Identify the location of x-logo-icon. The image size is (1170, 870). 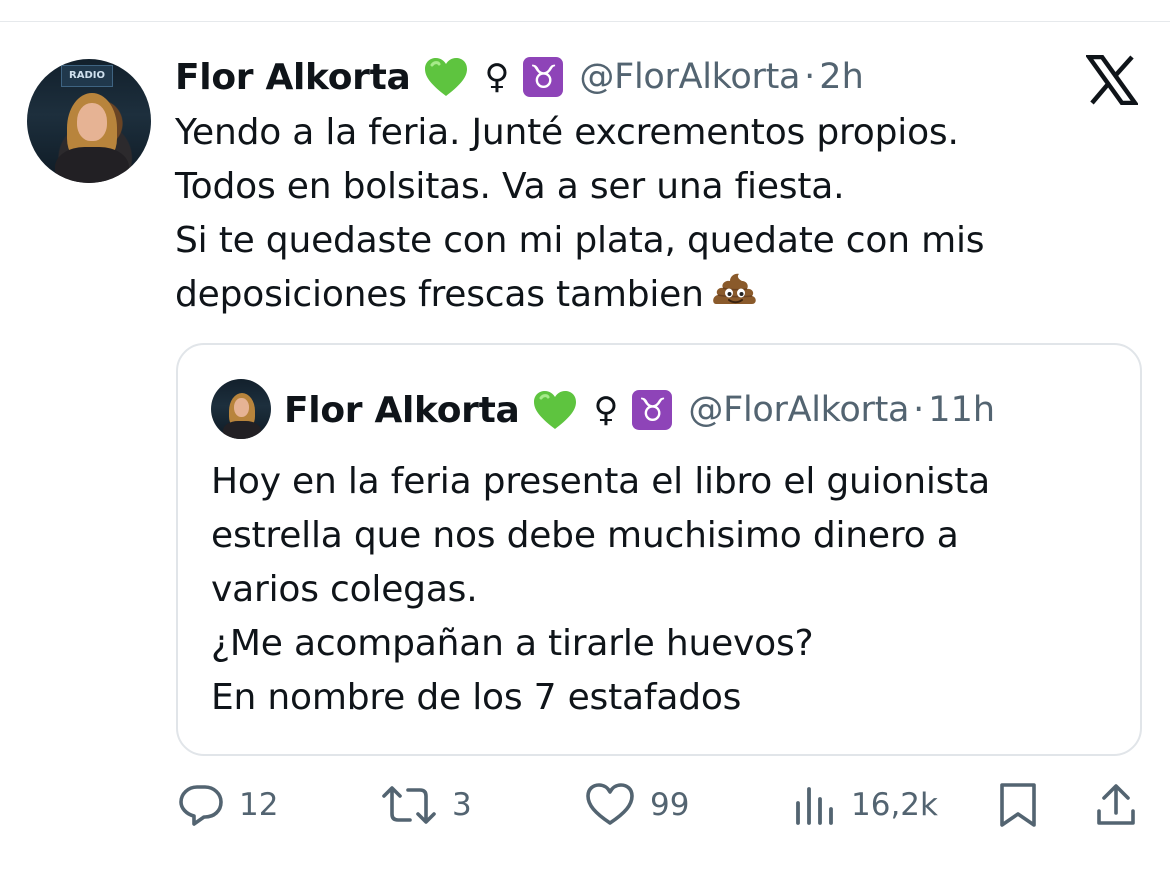
(1112, 80).